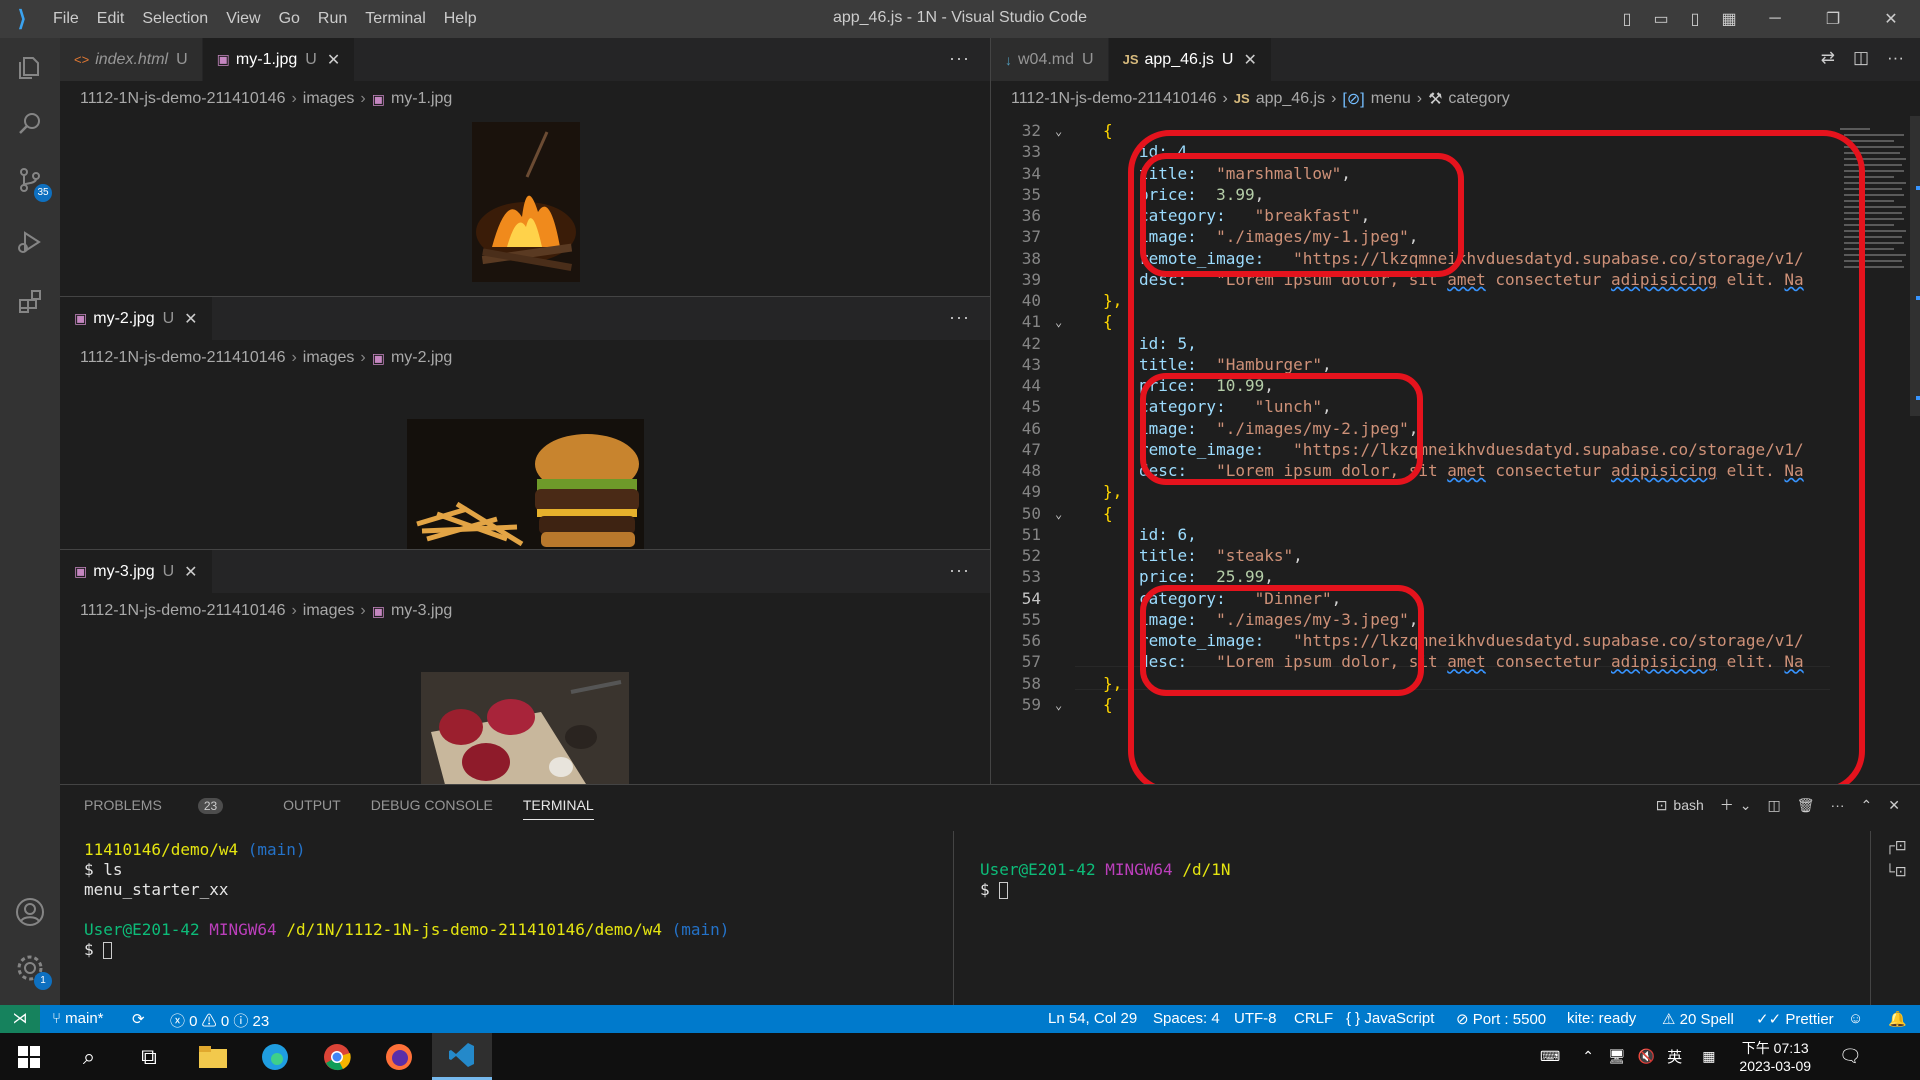 This screenshot has width=1920, height=1080. What do you see at coordinates (460, 19) in the screenshot?
I see `menu-help: Help` at bounding box center [460, 19].